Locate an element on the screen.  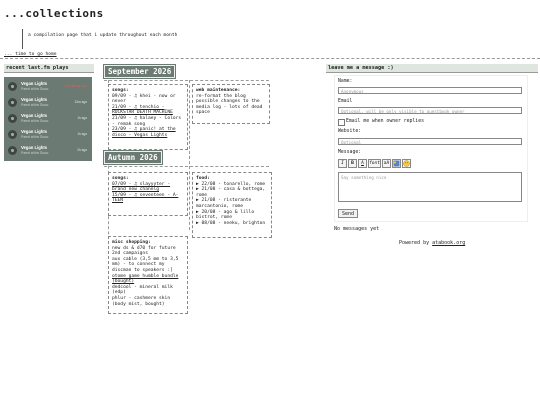
notify-label: Email me when owner replies is located at coordinates (385, 121).